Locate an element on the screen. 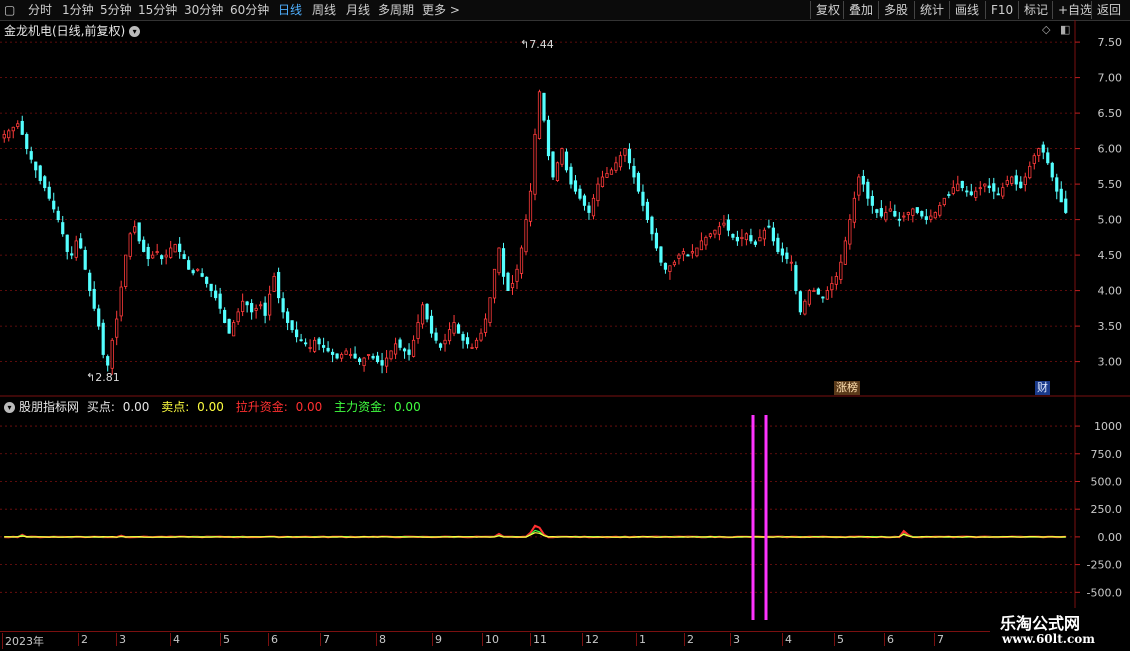  period-tab-fenshi: 分时 is located at coordinates (40, 10).